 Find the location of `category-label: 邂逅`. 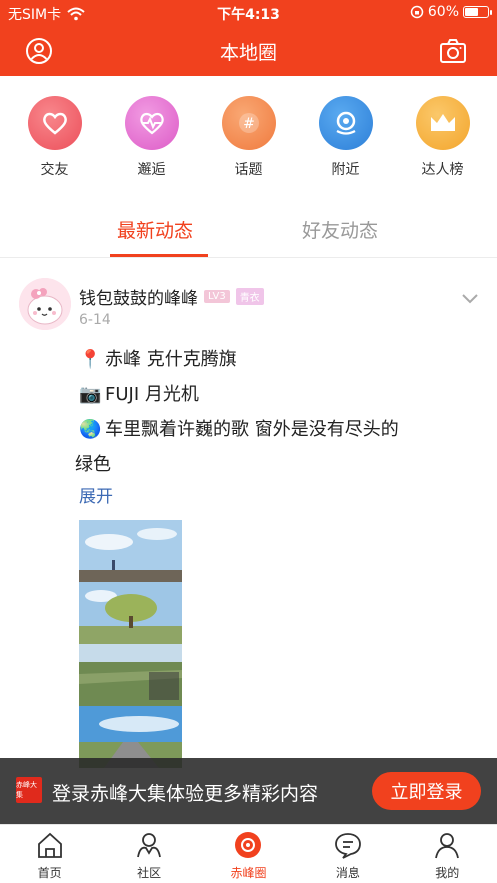

category-label: 邂逅 is located at coordinates (151, 170).